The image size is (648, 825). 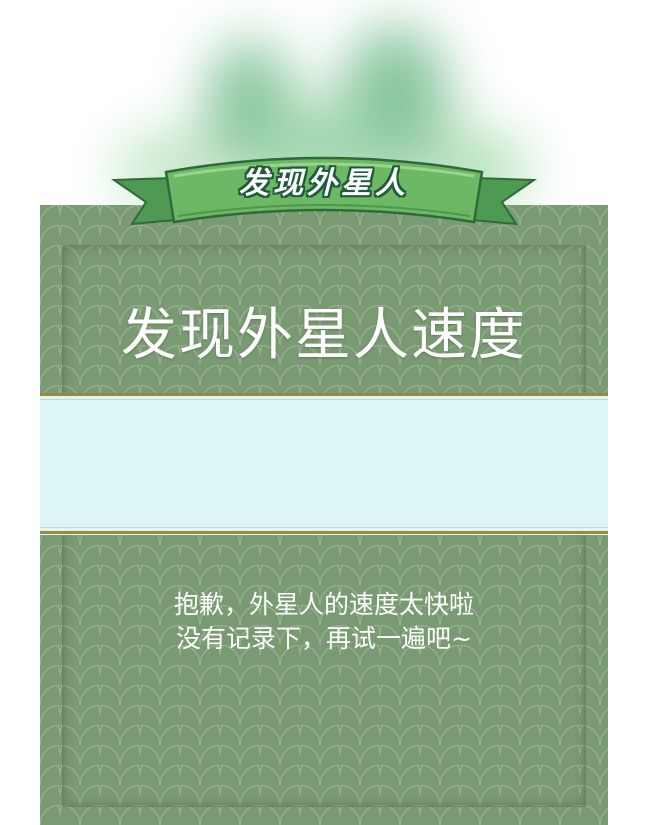 I want to click on band-border-top, so click(x=324, y=394).